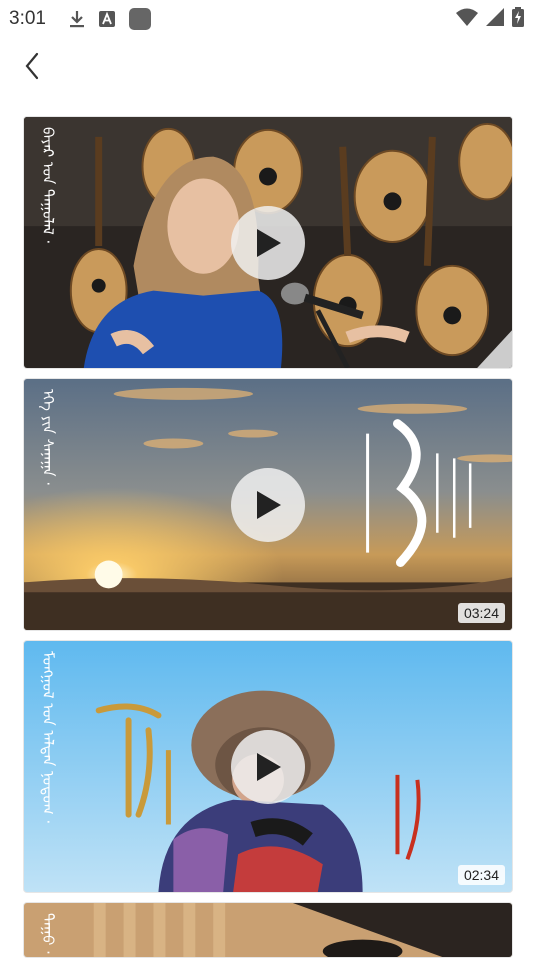 The height and width of the screenshot is (958, 536). What do you see at coordinates (48, 504) in the screenshot?
I see `video-title-strip: ᠡᠬᠡ ᠶᠢᠨ ᠰᠠᠨᠠᠭᠠ ·` at bounding box center [48, 504].